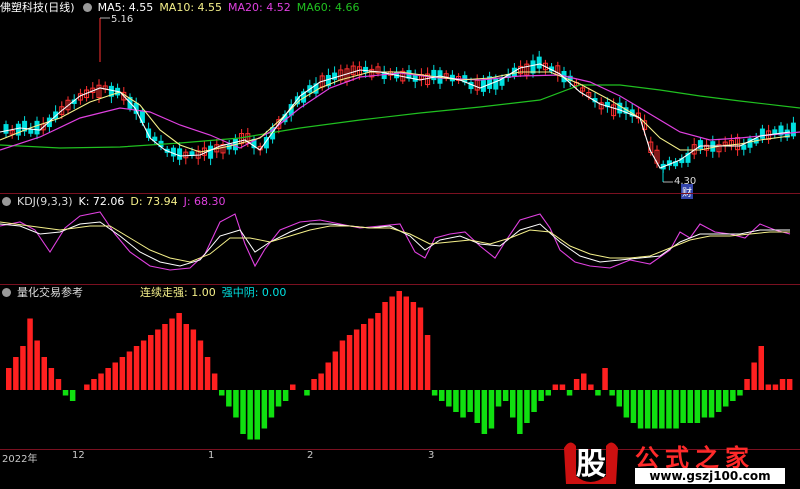  What do you see at coordinates (310, 455) in the screenshot?
I see `axis-tick-month: 2` at bounding box center [310, 455].